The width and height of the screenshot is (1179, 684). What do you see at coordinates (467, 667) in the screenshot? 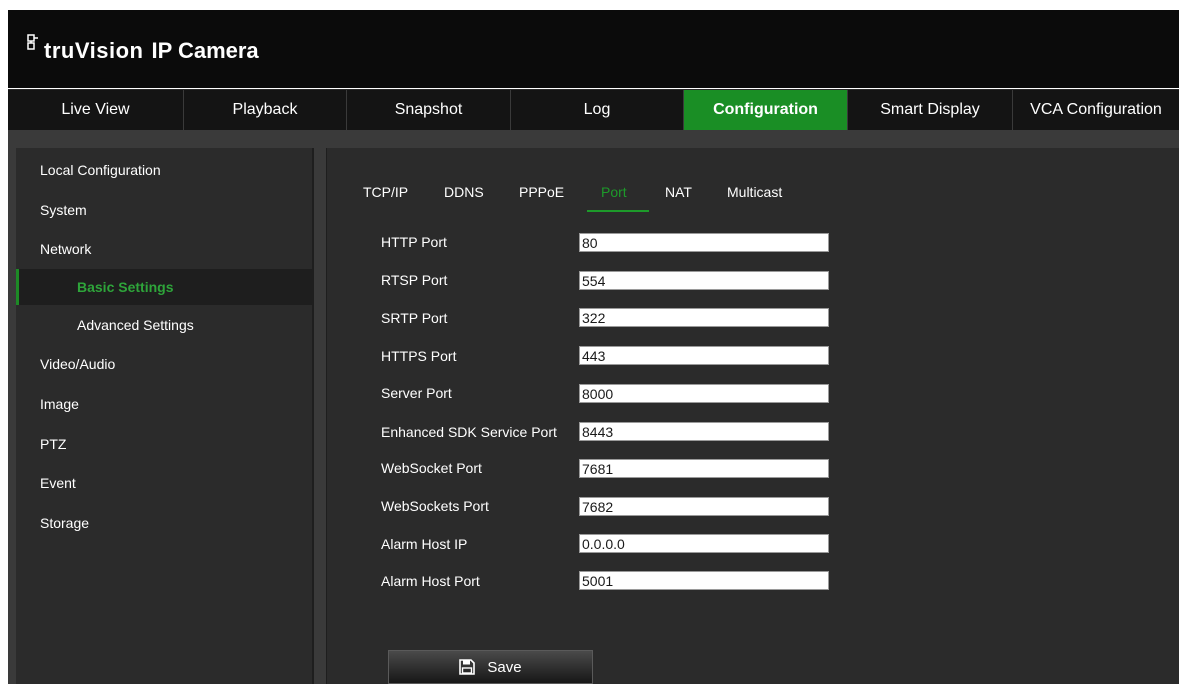
I see `floppy-disk-icon` at bounding box center [467, 667].